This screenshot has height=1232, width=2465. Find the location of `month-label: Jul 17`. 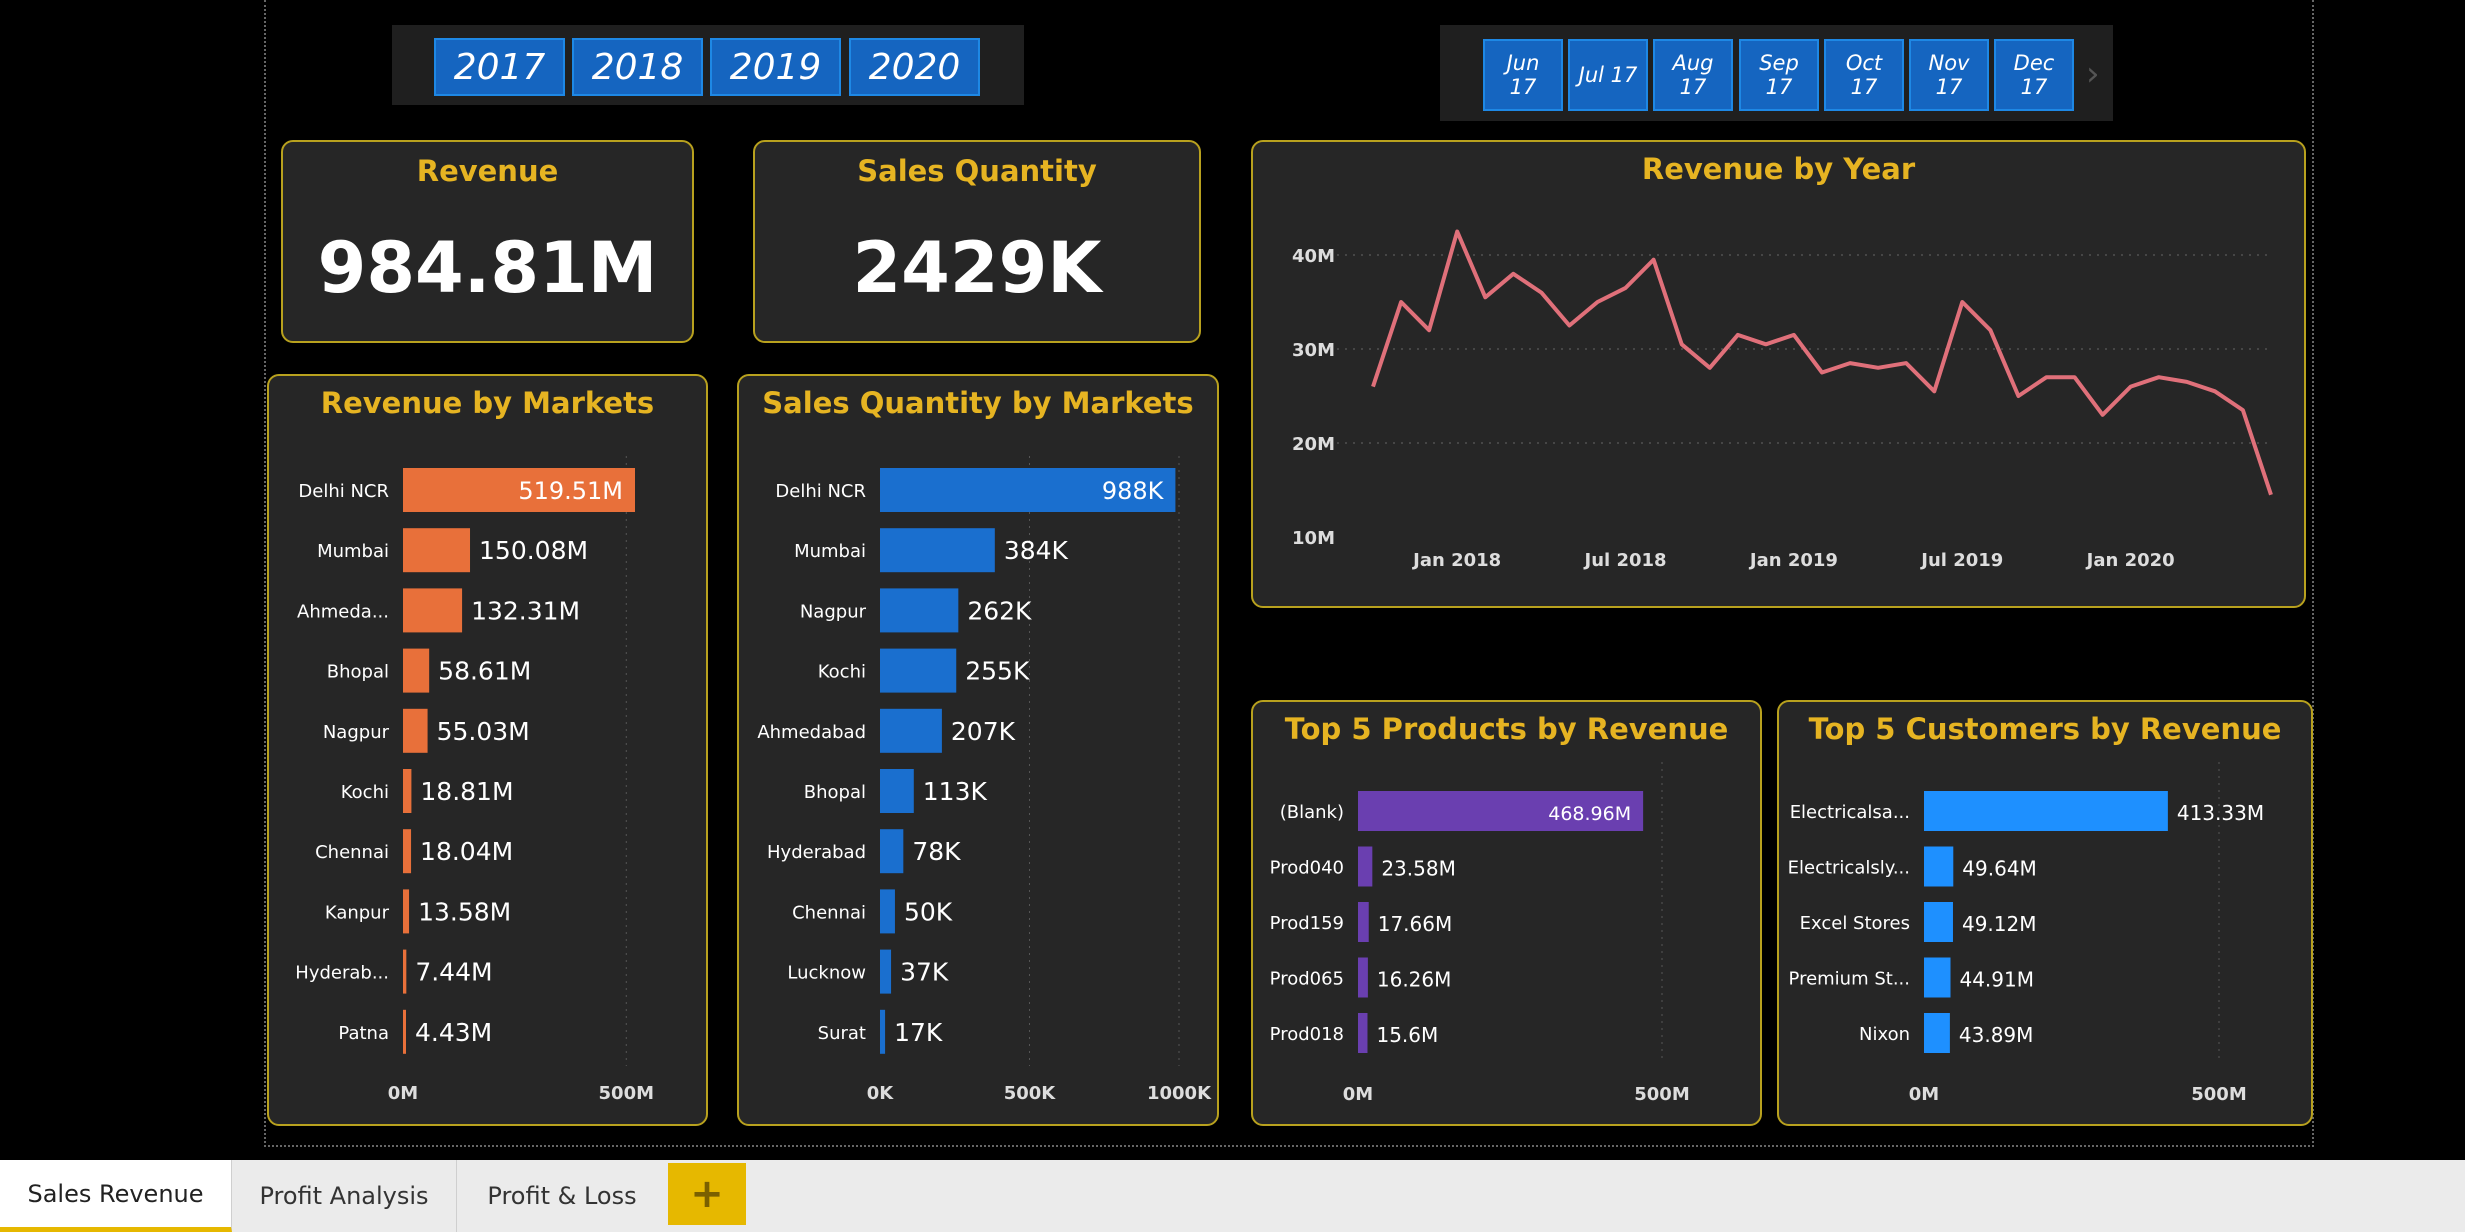

month-label: Jul 17 is located at coordinates (1608, 74).